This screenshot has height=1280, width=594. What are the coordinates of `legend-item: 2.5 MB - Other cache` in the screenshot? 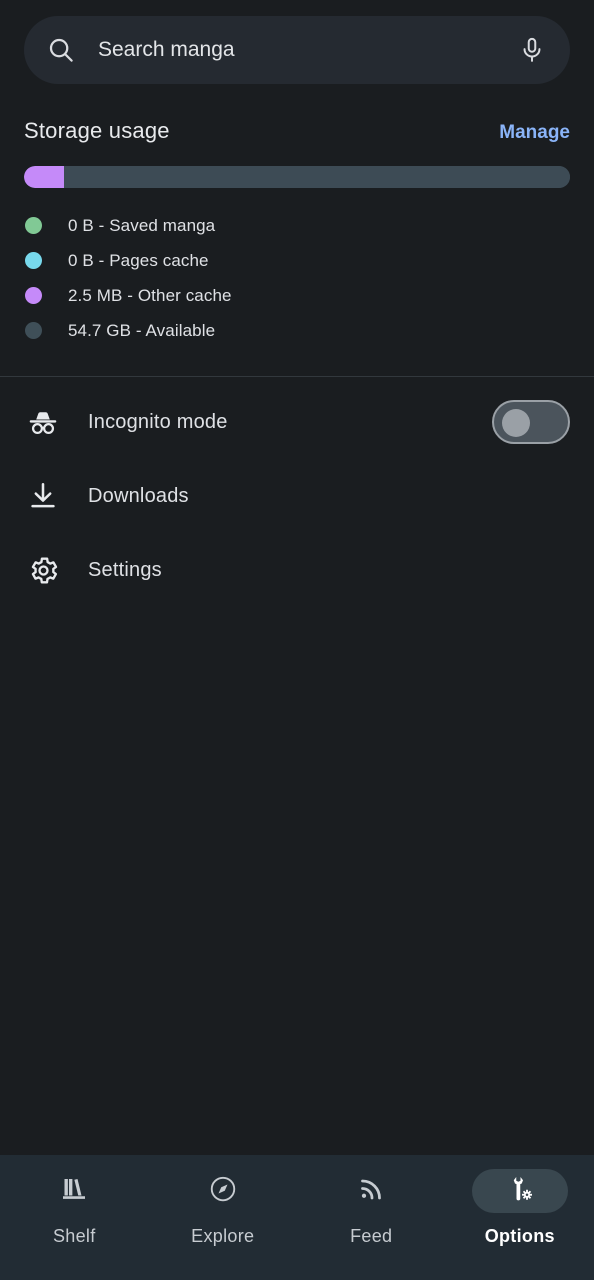 It's located at (297, 295).